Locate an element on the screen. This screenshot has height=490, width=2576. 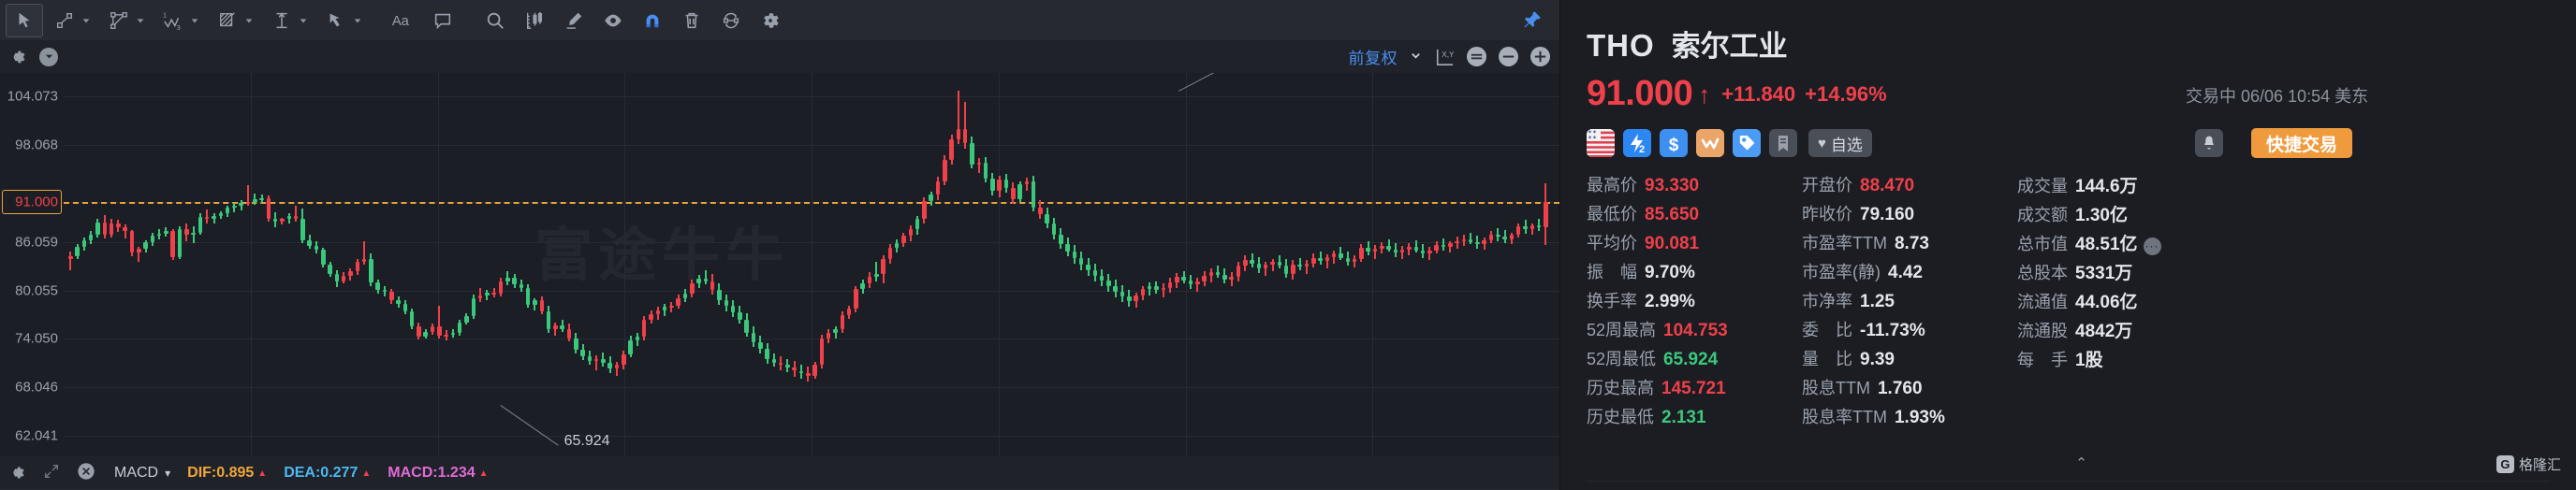
adjust-type-select: 前复权 is located at coordinates (1373, 56).